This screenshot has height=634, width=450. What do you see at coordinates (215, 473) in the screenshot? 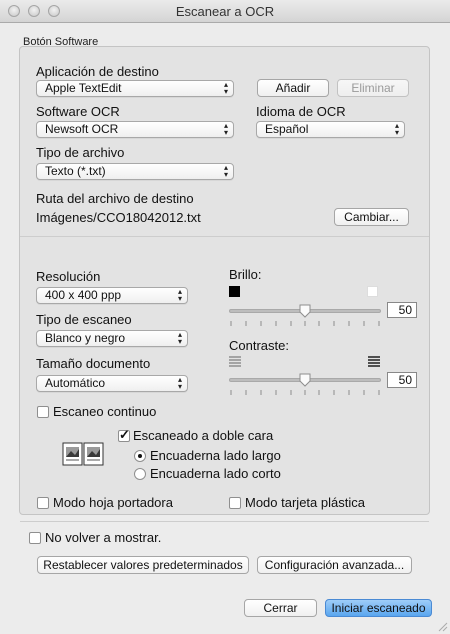
I see `short-edge-label: Encuaderna lado corto` at bounding box center [215, 473].